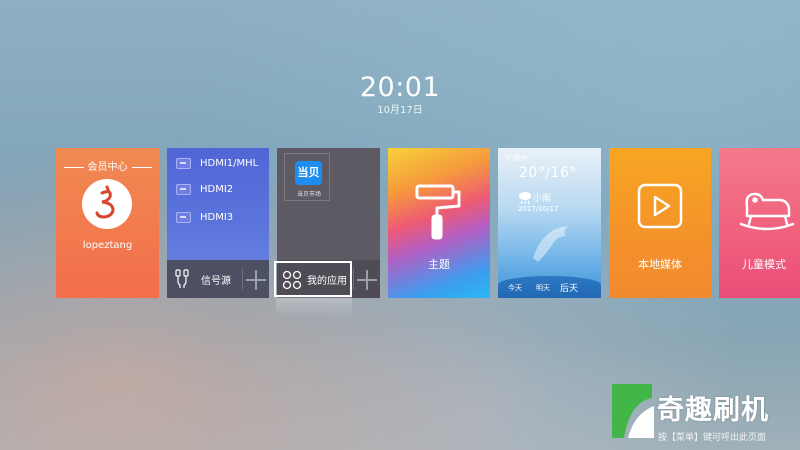 Image resolution: width=800 pixels, height=450 pixels. Describe the element at coordinates (217, 189) in the screenshot. I see `source-item-label: HDMI2` at that location.